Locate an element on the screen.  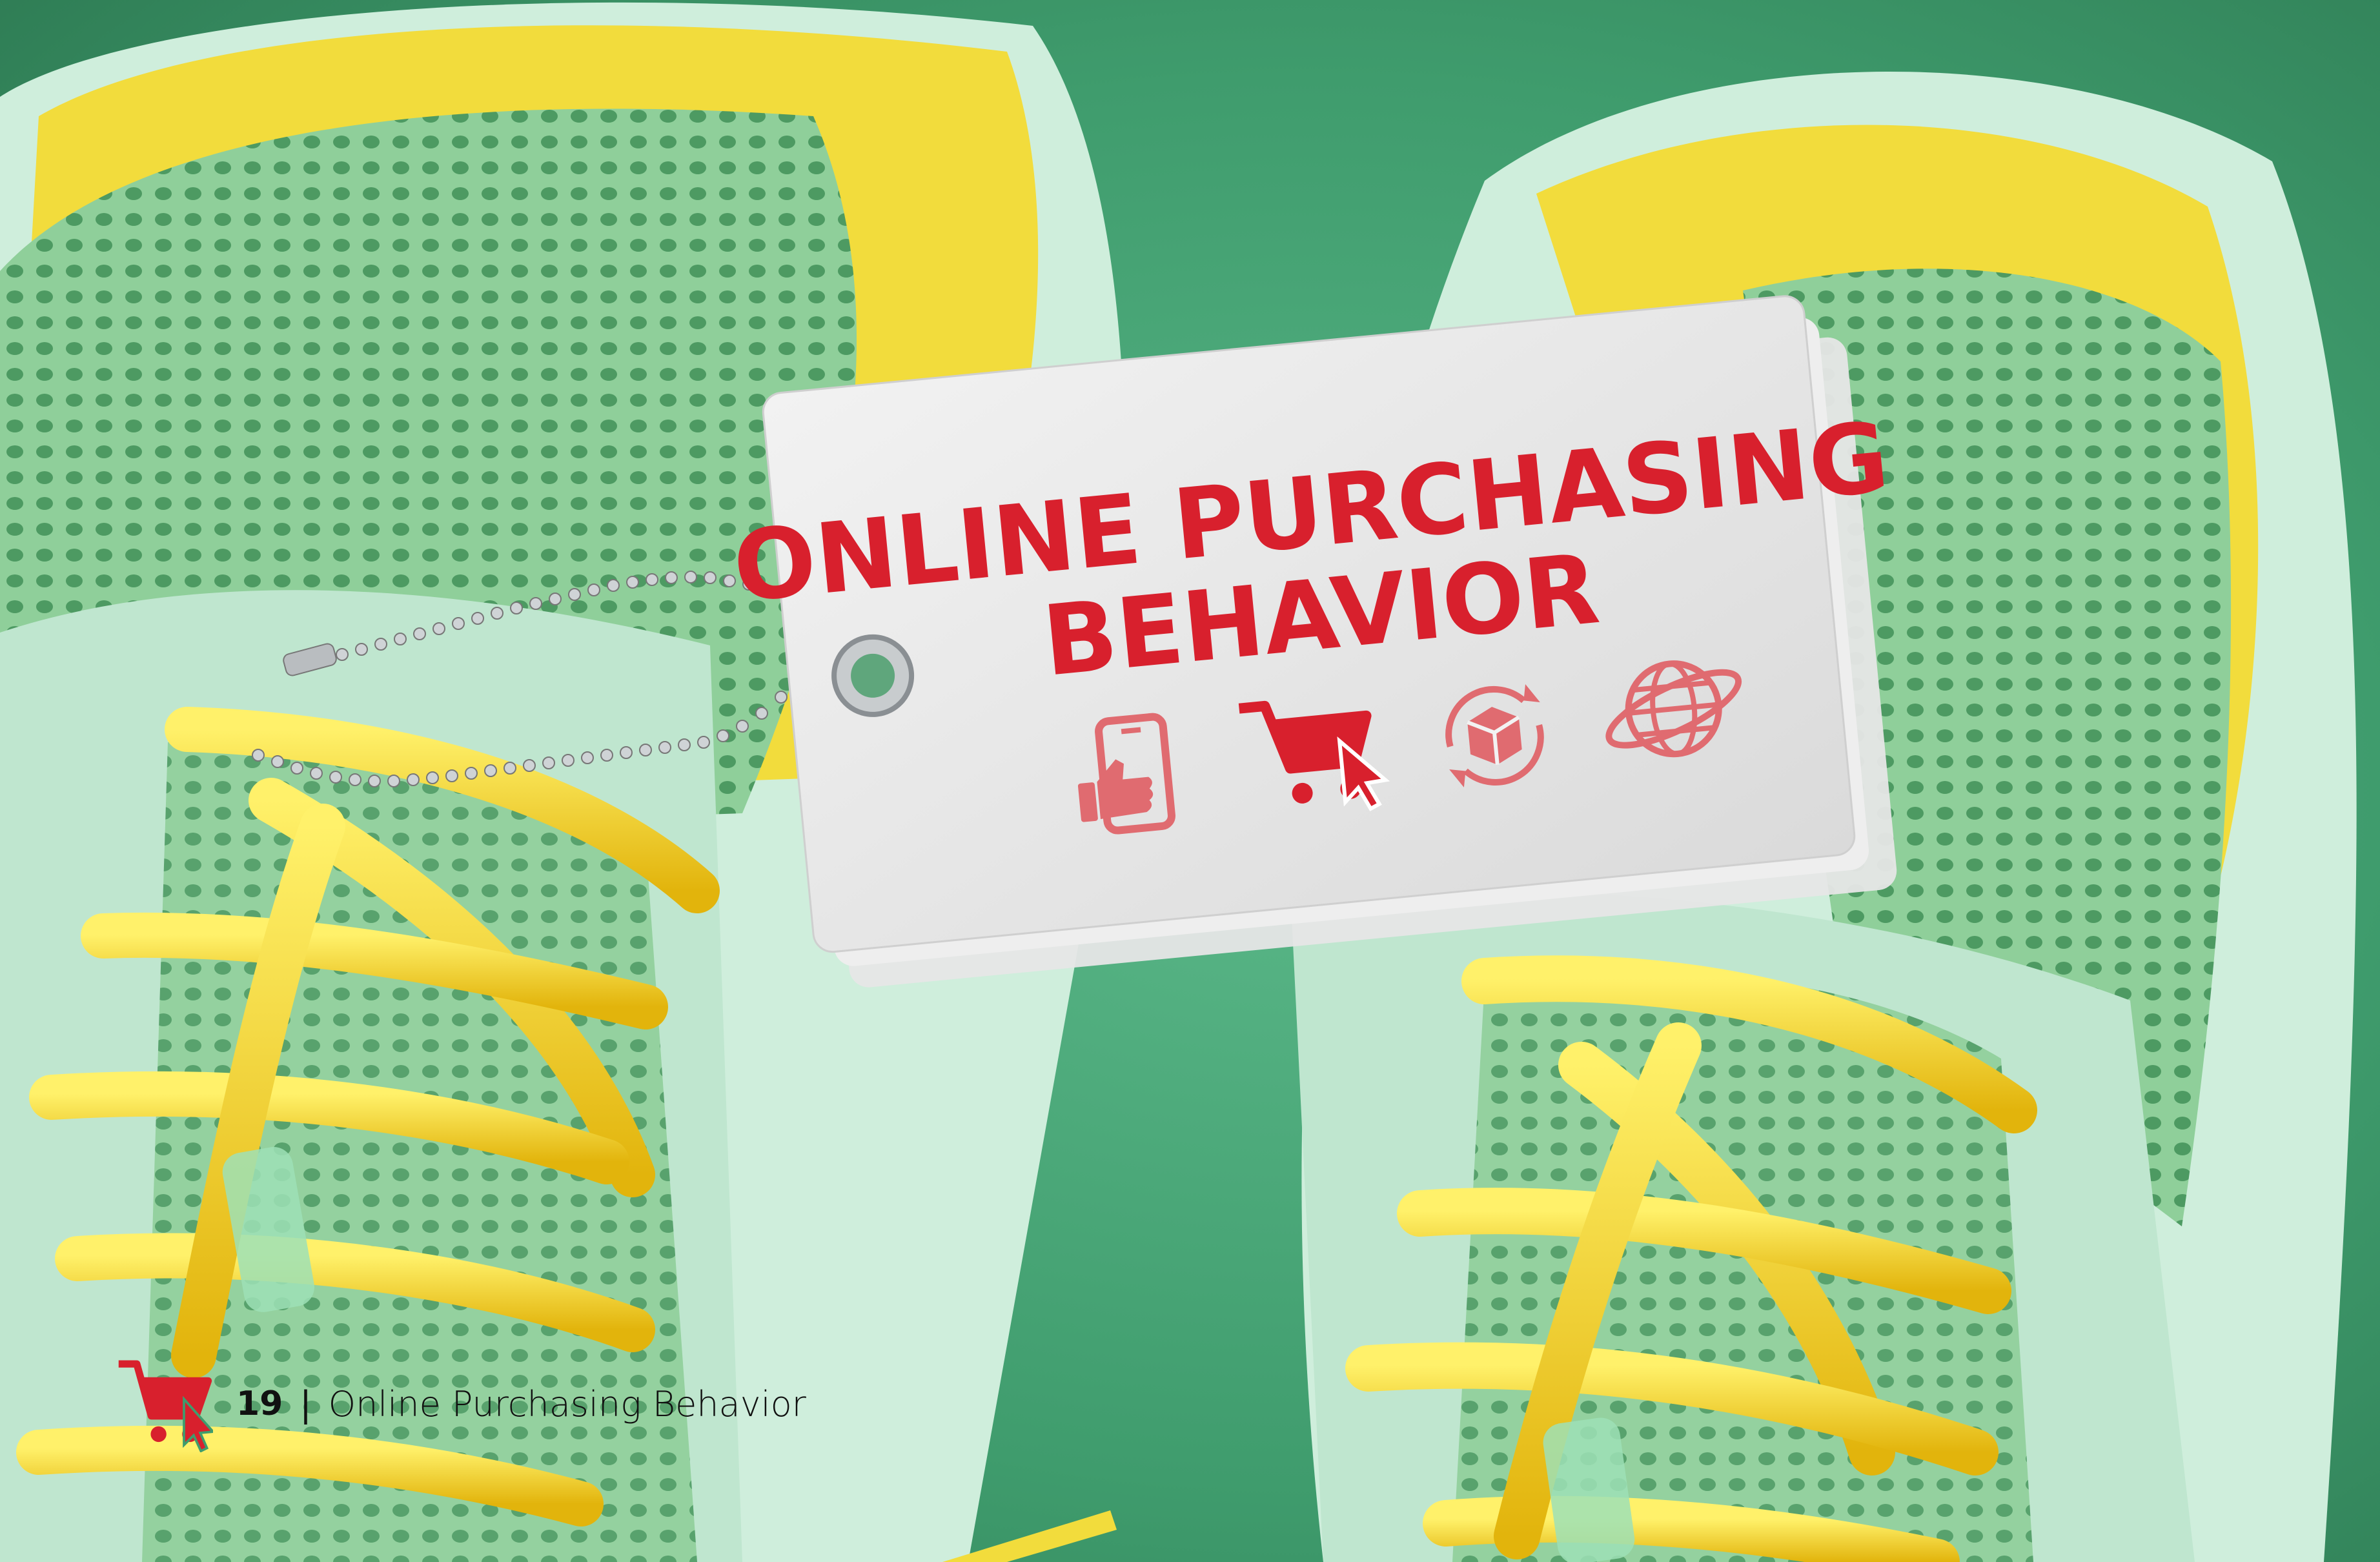
running-title: Online Purchasing Behavior is located at coordinates (567, 1404).